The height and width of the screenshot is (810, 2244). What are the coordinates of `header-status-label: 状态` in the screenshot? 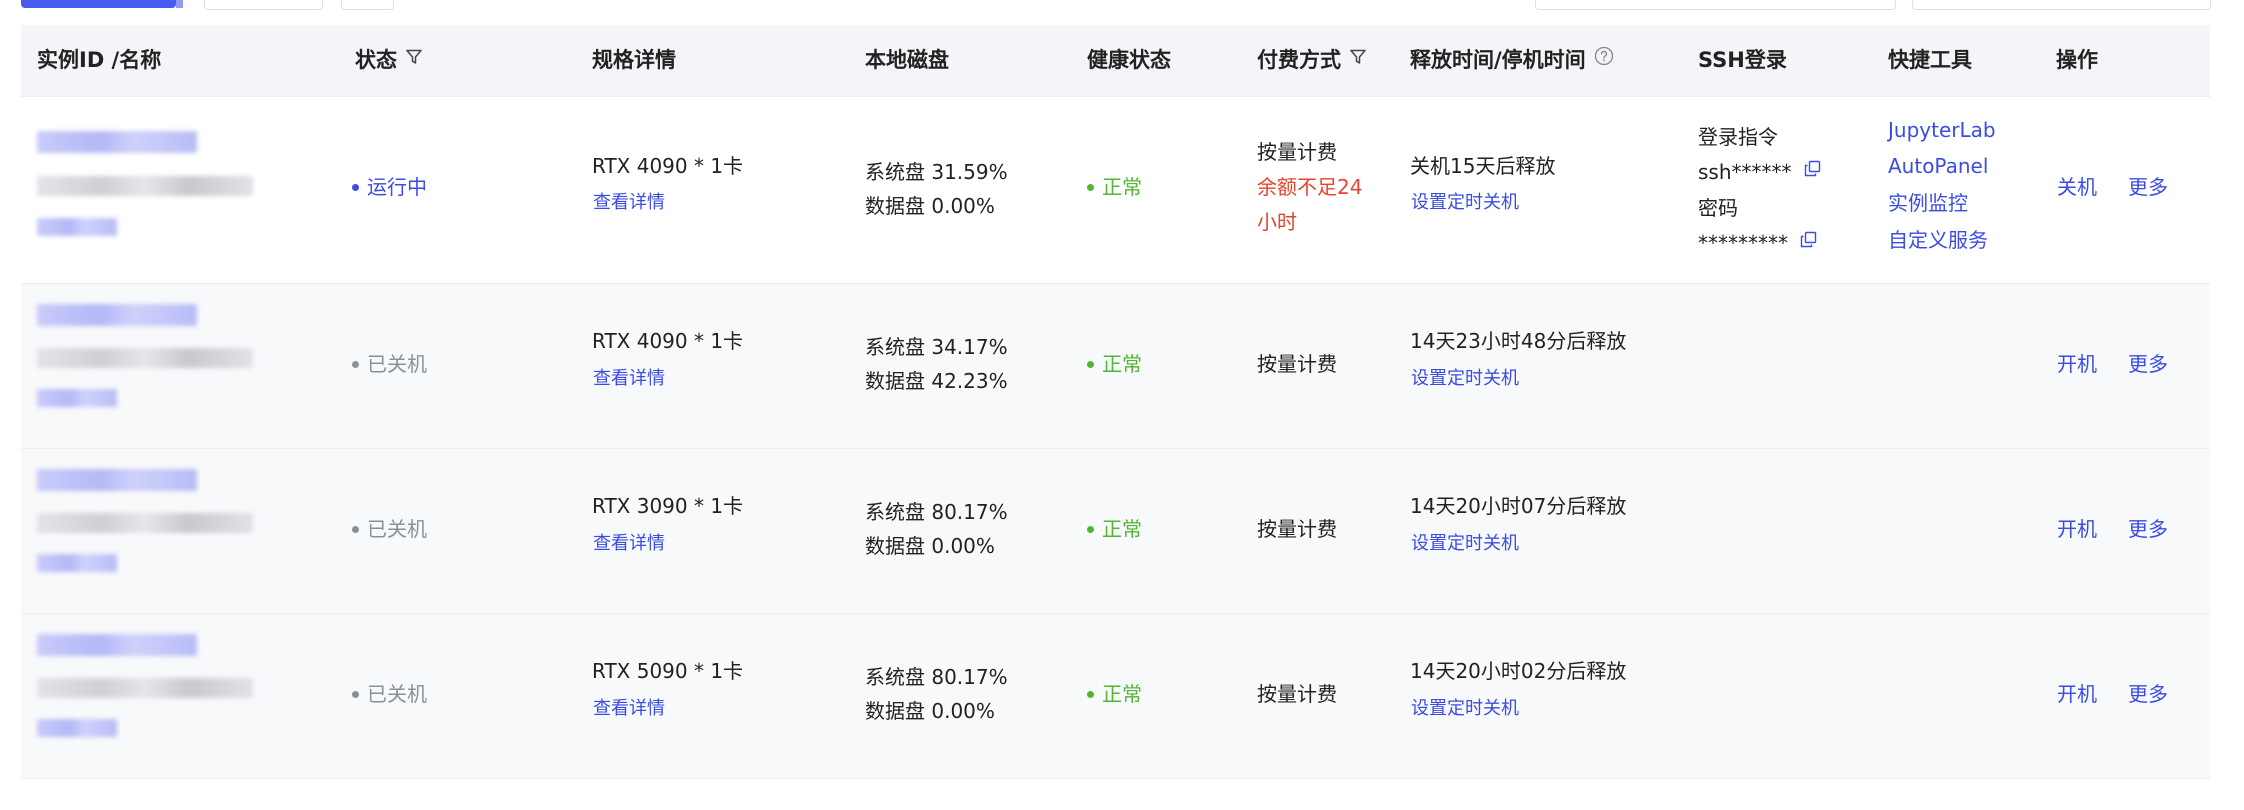 It's located at (376, 60).